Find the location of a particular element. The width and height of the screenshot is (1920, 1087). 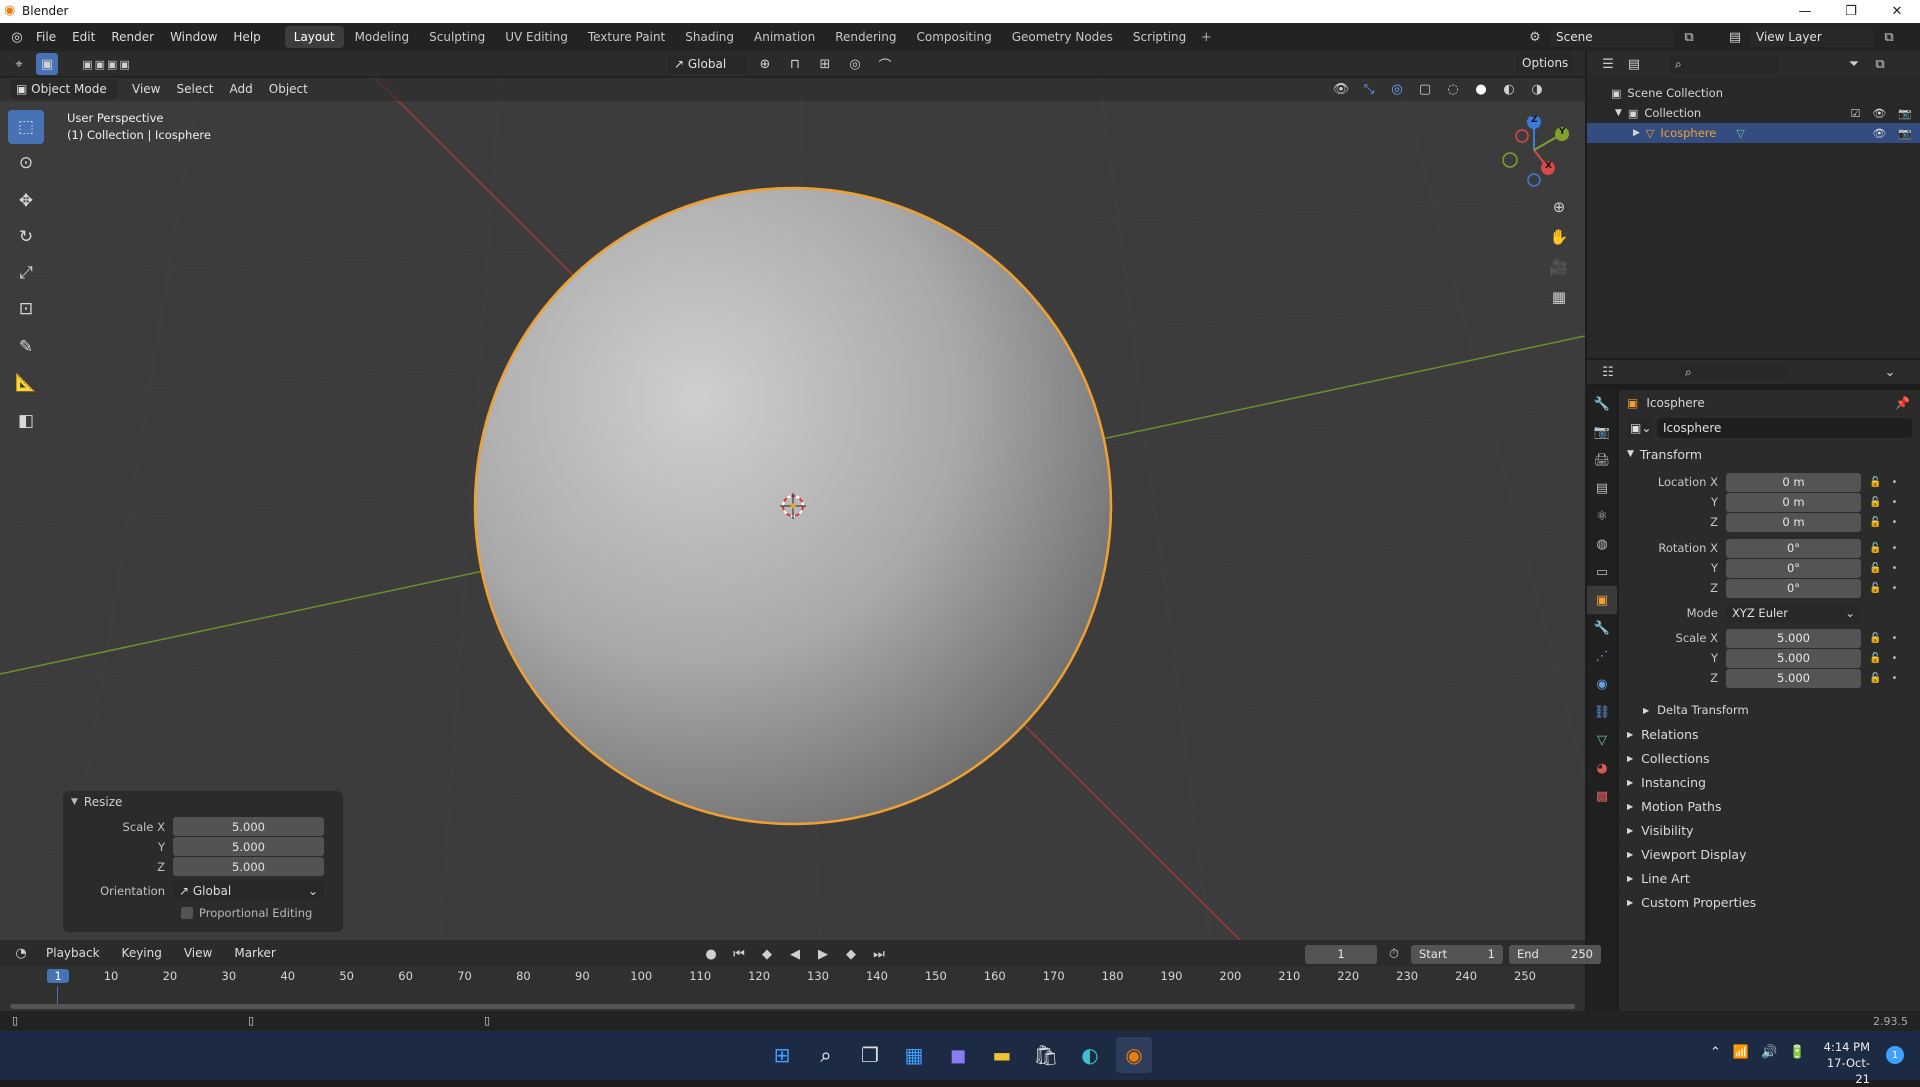

view-layer-icon: ▤ is located at coordinates (1735, 37).